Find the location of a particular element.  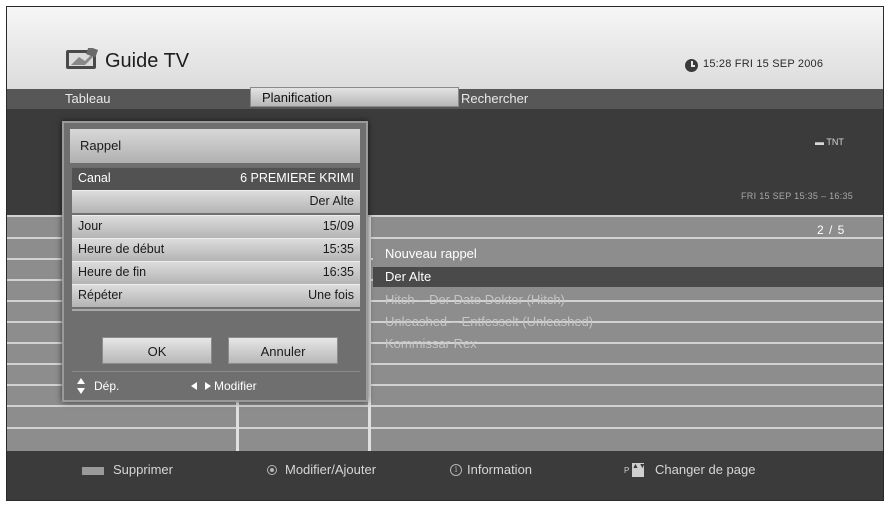

list-item-selected: Der Alte is located at coordinates (628, 277).